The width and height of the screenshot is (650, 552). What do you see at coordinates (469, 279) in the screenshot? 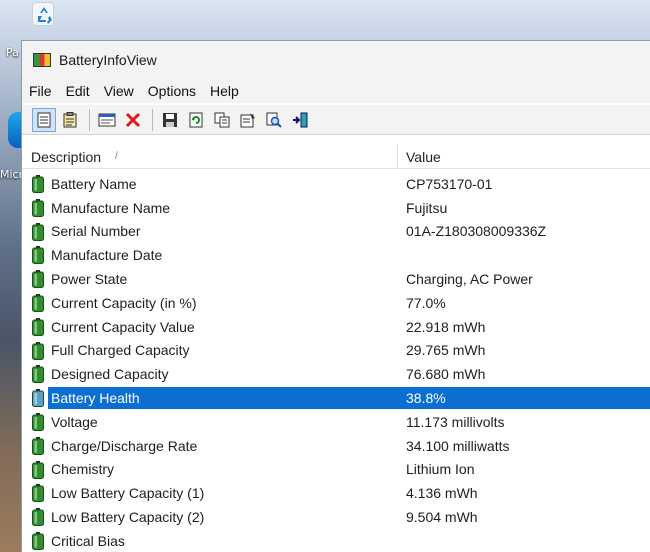
I see `row-value: Charging, AC Power` at bounding box center [469, 279].